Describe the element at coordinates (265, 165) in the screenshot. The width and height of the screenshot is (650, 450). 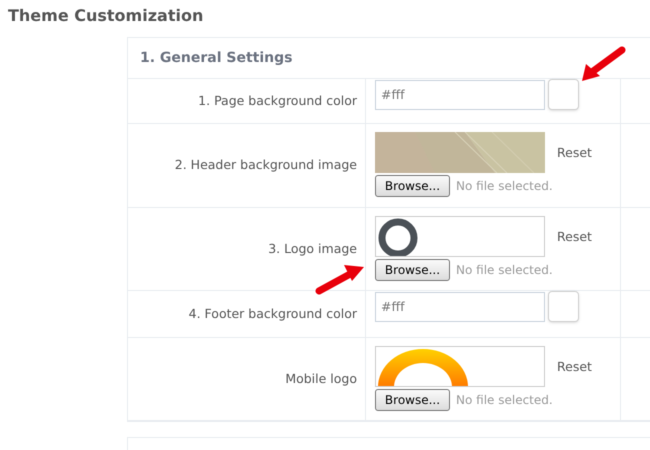
I see `setting-label: 2. Header background image` at that location.